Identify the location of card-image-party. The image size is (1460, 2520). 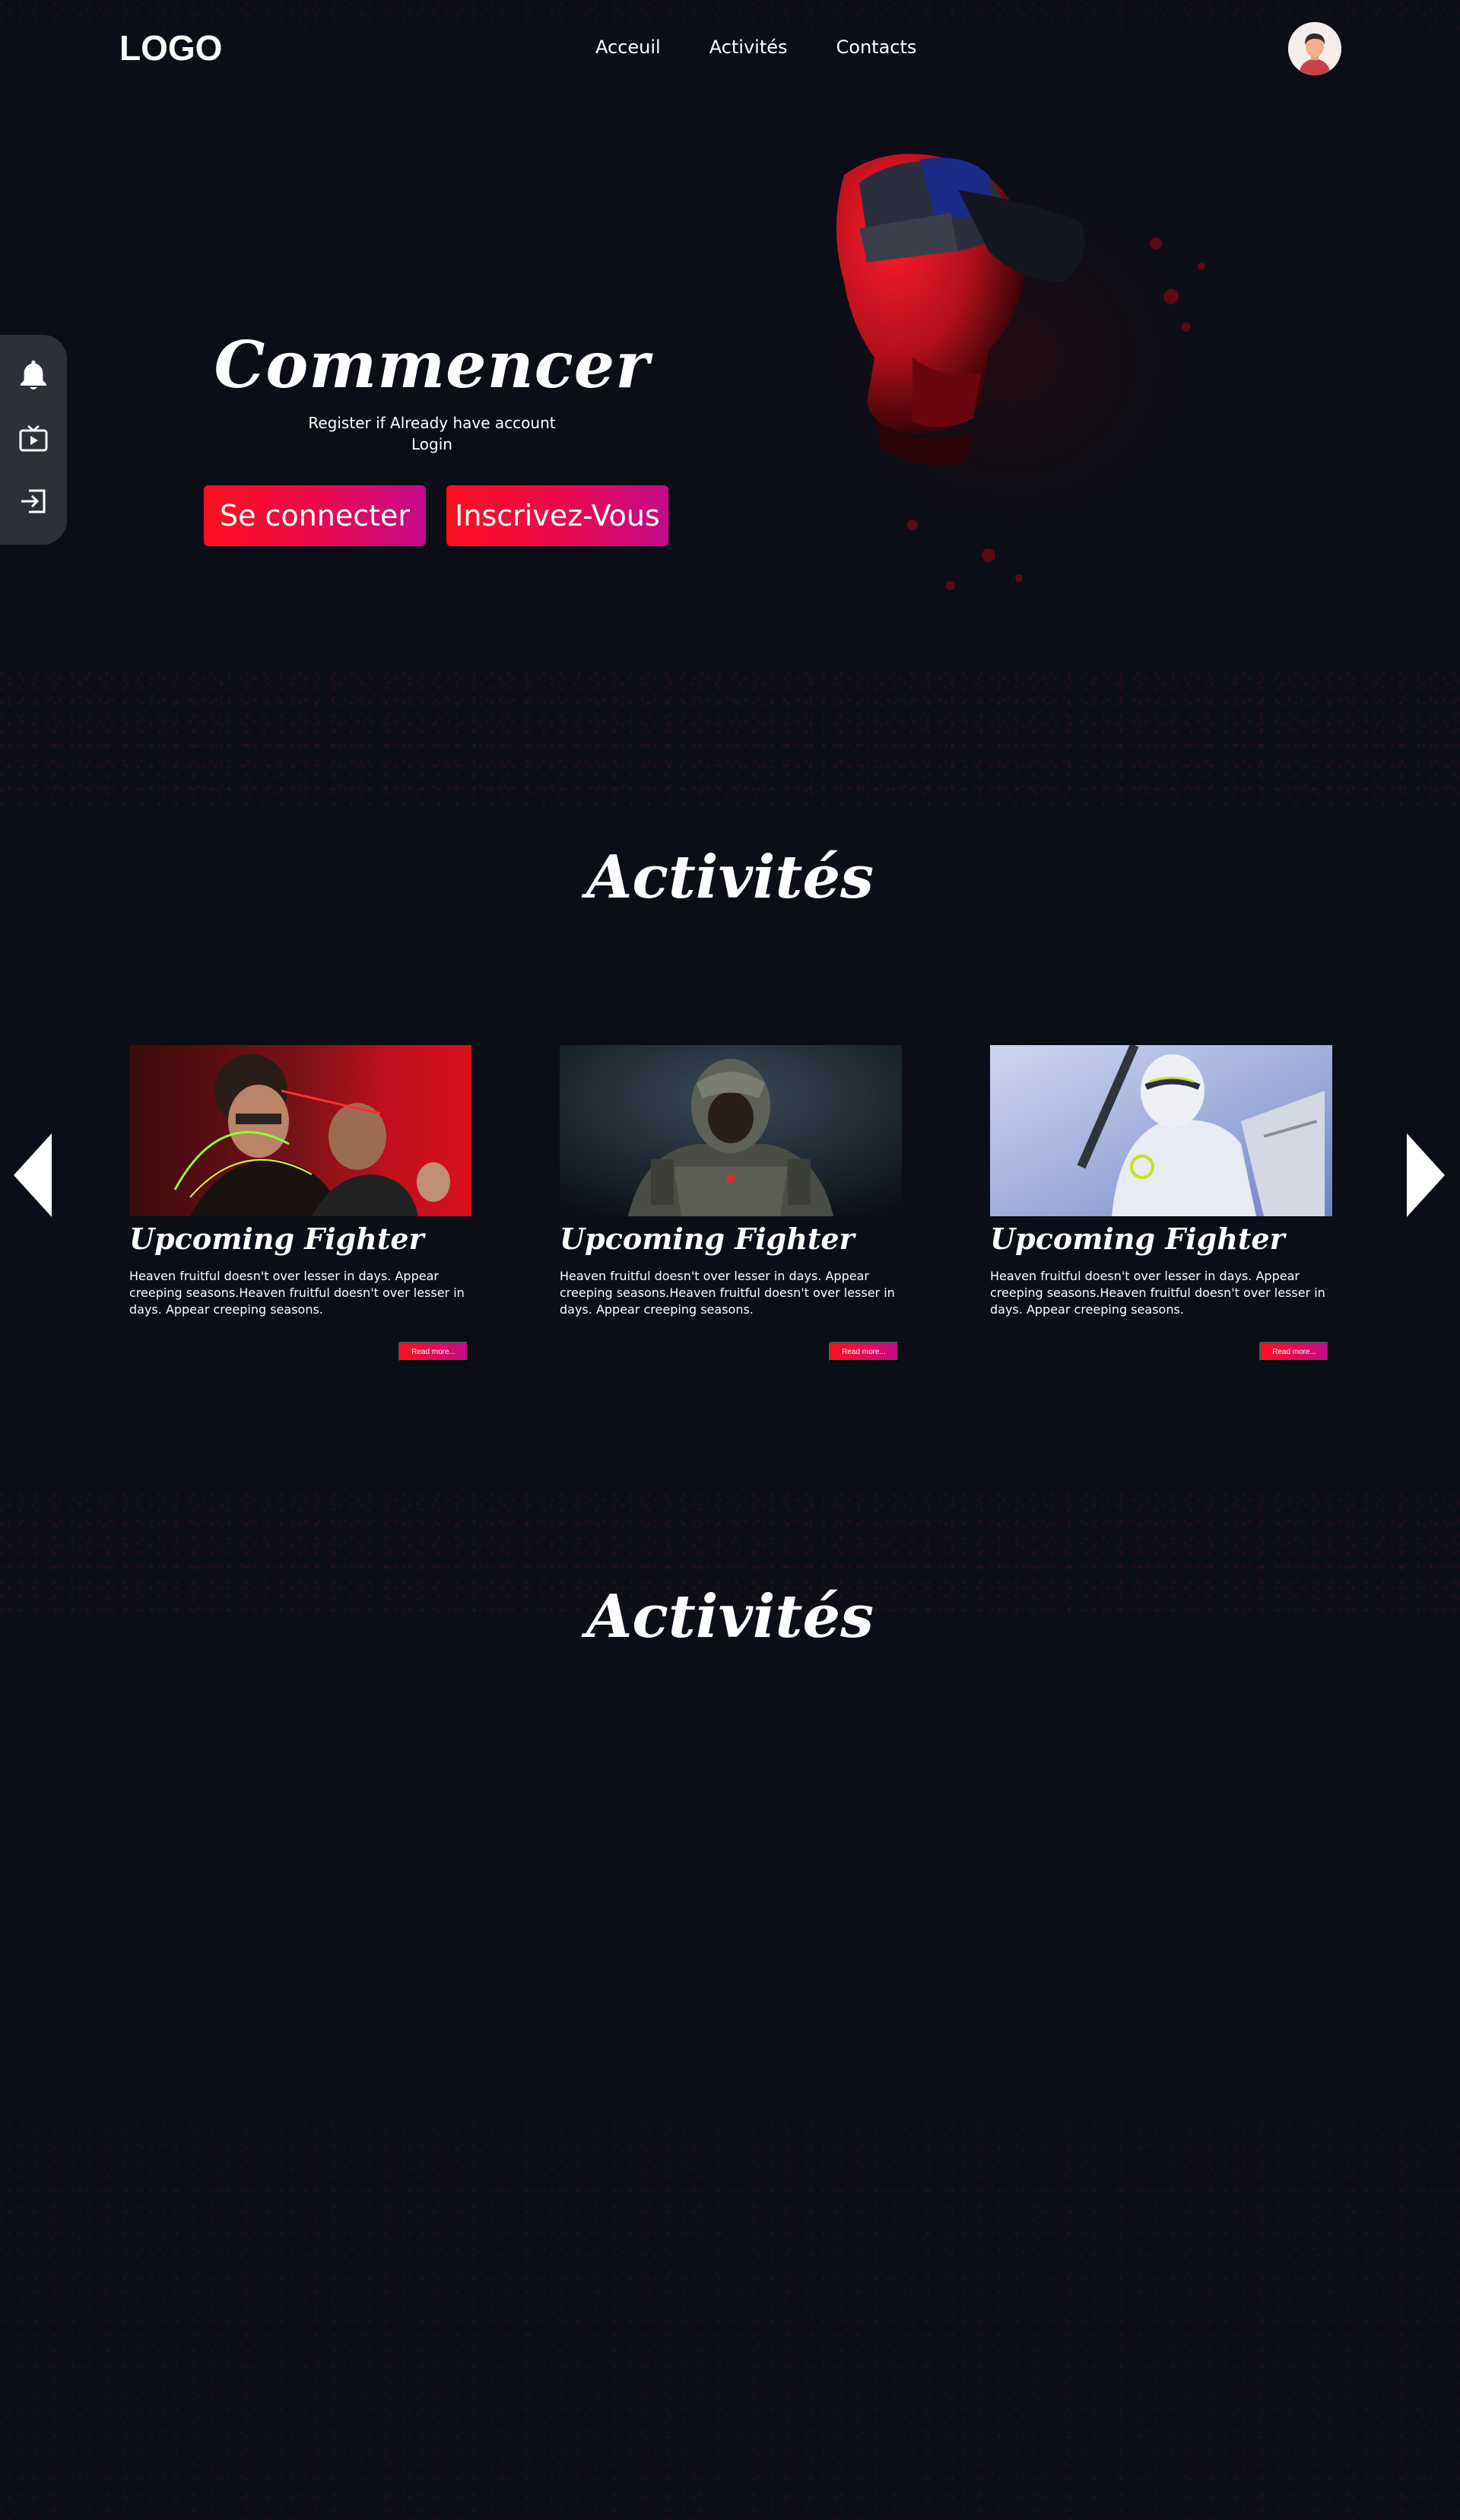
(300, 1130).